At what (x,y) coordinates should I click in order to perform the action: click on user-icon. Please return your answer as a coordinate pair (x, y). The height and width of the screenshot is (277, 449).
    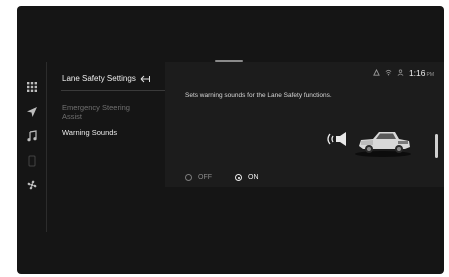
    Looking at the image, I should click on (400, 73).